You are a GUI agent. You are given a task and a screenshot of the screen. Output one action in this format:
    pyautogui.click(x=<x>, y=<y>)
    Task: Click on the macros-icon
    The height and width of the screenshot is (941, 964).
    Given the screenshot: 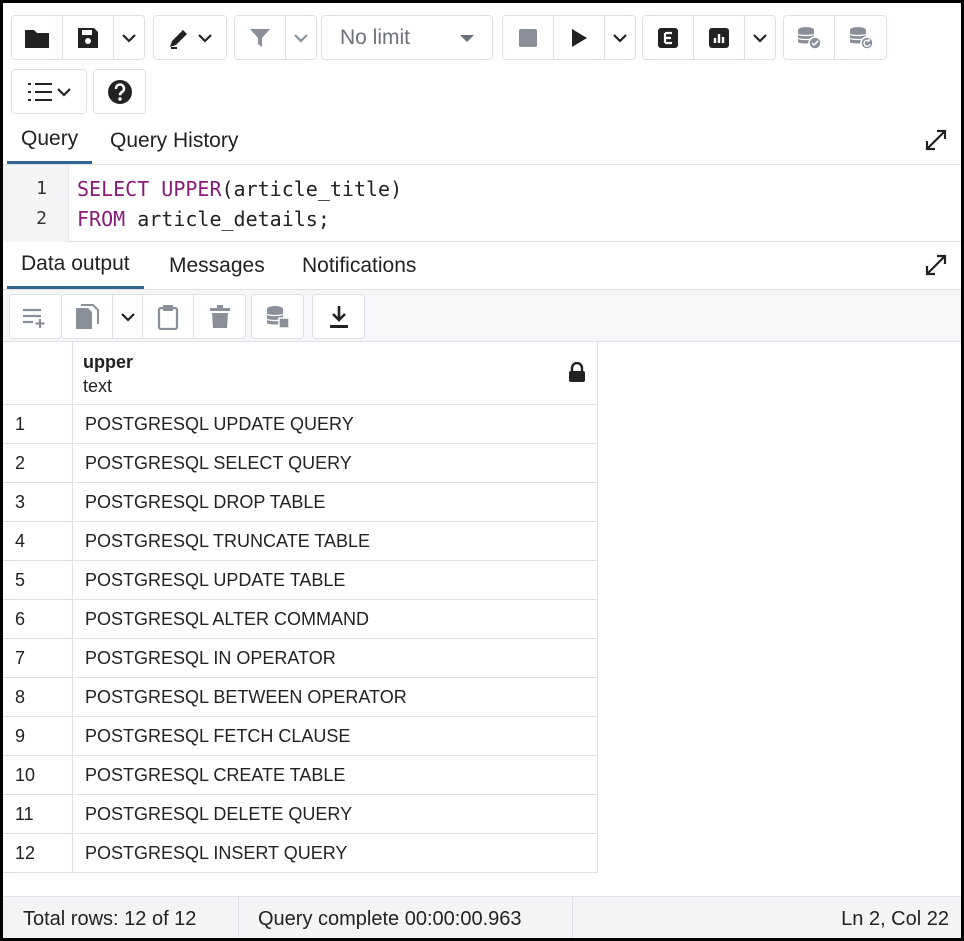 What is the action you would take?
    pyautogui.click(x=40, y=91)
    